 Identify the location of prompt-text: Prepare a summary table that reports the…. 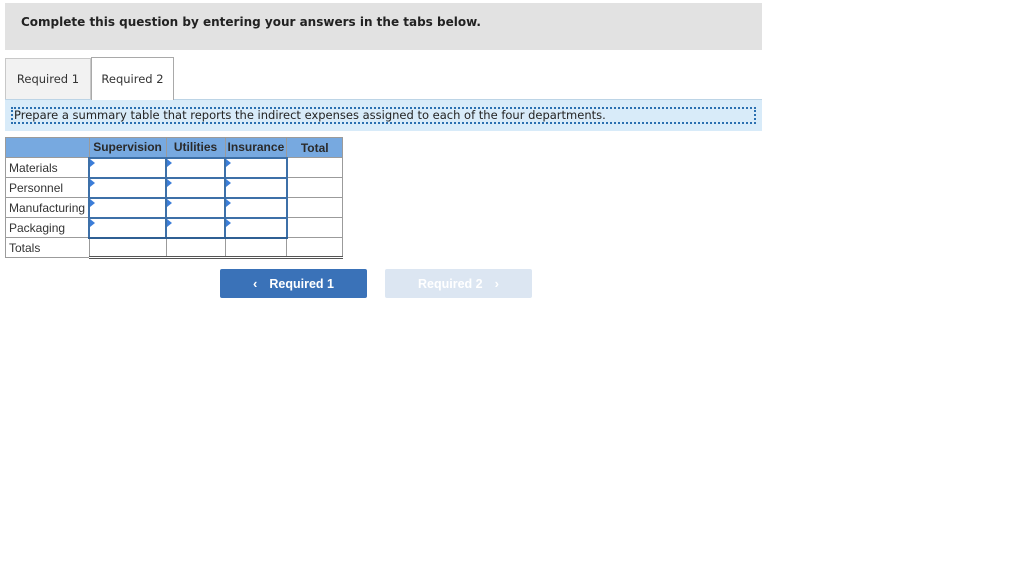
(383, 115).